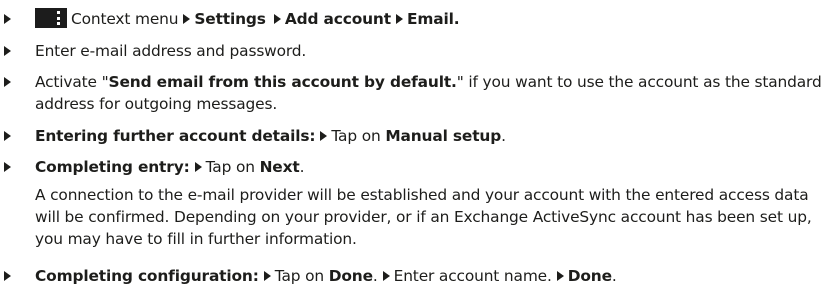  What do you see at coordinates (72, 82) in the screenshot?
I see `activate-pre: Activate "` at bounding box center [72, 82].